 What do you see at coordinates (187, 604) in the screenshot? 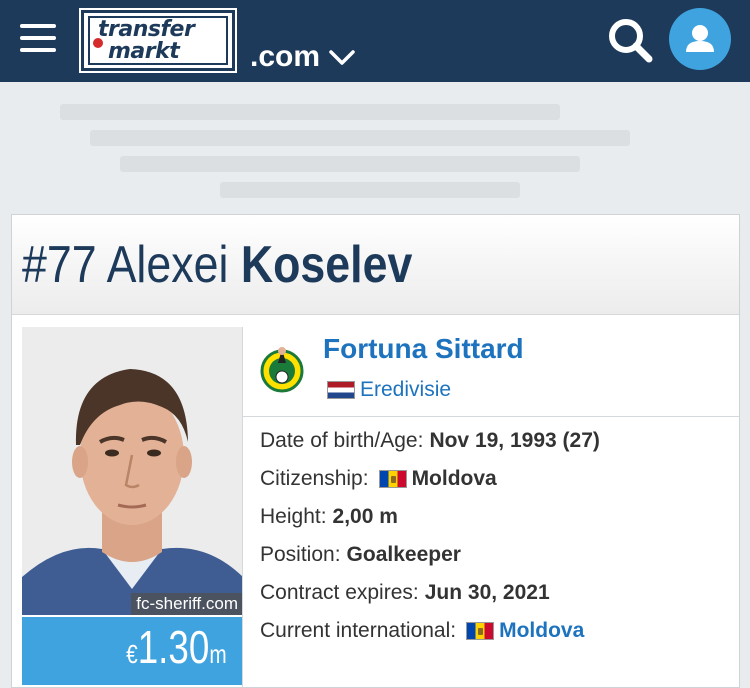
I see `photo-credit: fc-sheriff.com` at bounding box center [187, 604].